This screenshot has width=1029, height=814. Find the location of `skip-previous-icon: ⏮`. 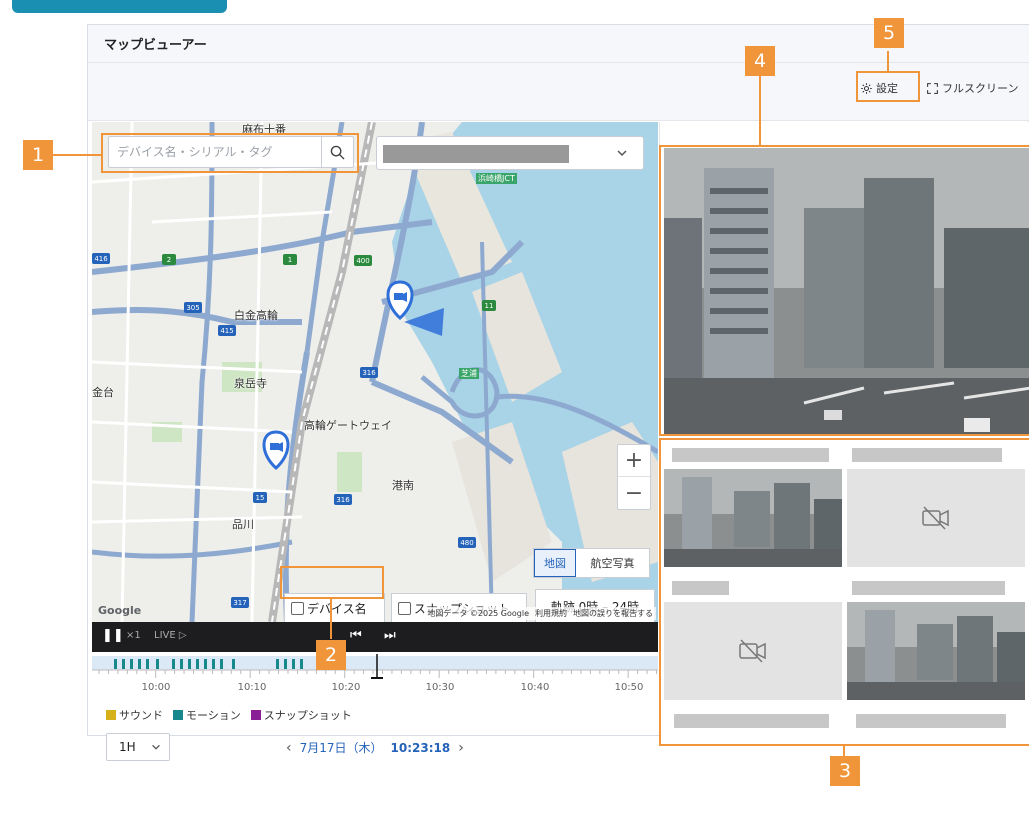

skip-previous-icon: ⏮ is located at coordinates (356, 635).